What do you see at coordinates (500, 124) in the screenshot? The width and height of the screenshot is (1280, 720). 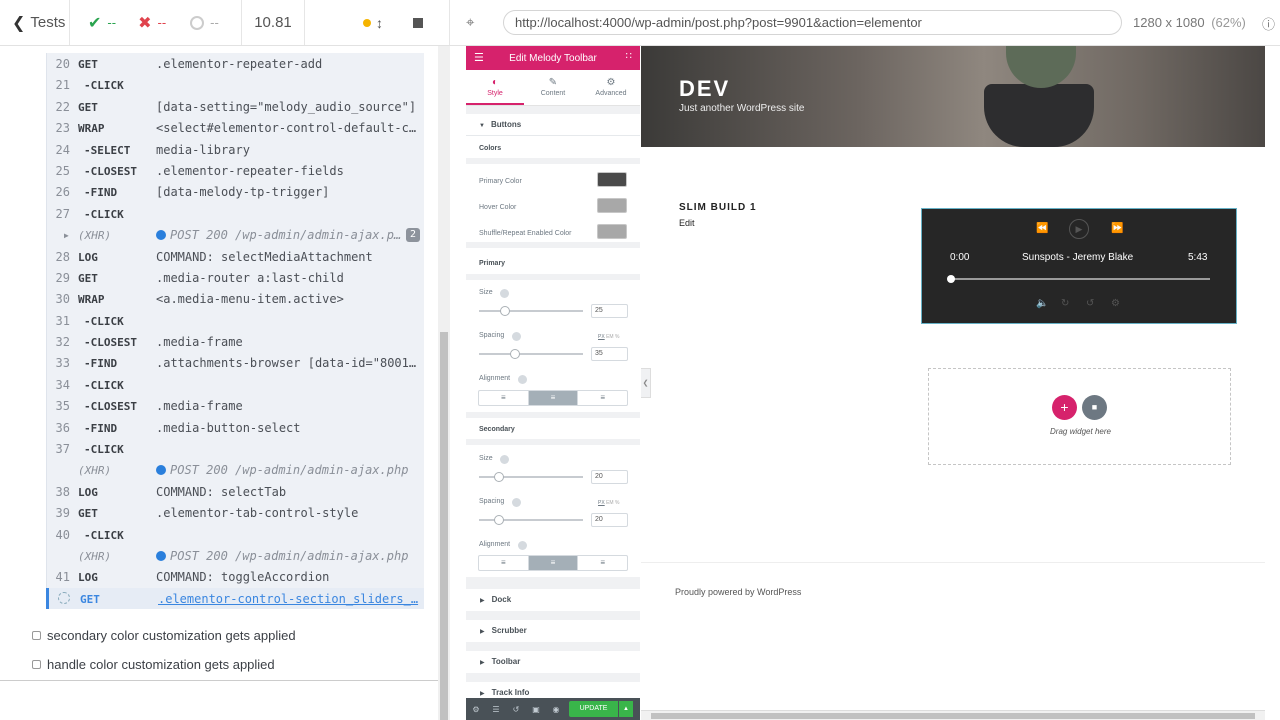 I see `section-toggle-buttons: ▼ Buttons` at bounding box center [500, 124].